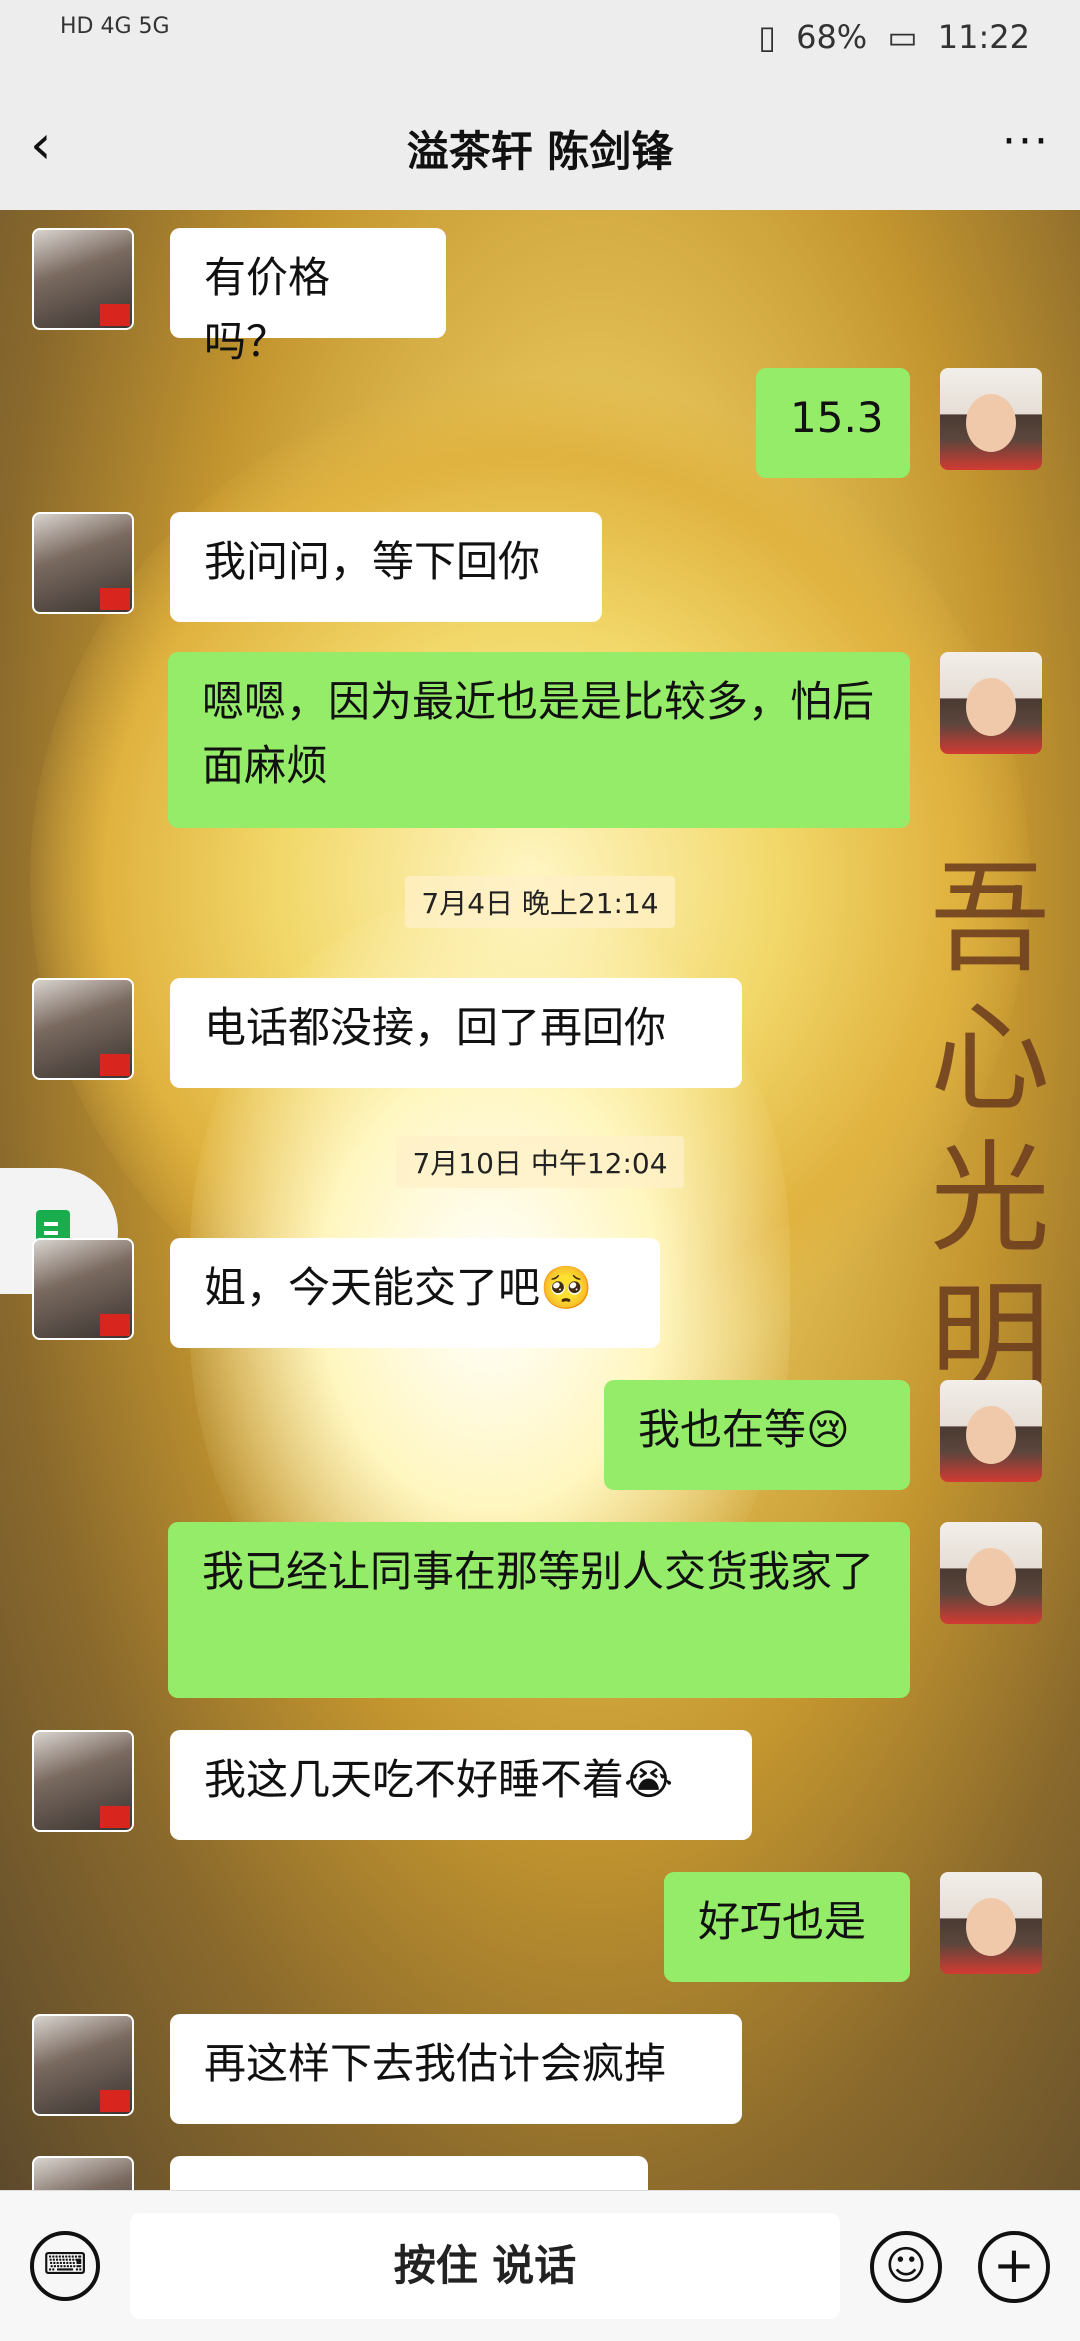 This screenshot has width=1080, height=2341. I want to click on emoji-icon: ☺, so click(906, 2267).